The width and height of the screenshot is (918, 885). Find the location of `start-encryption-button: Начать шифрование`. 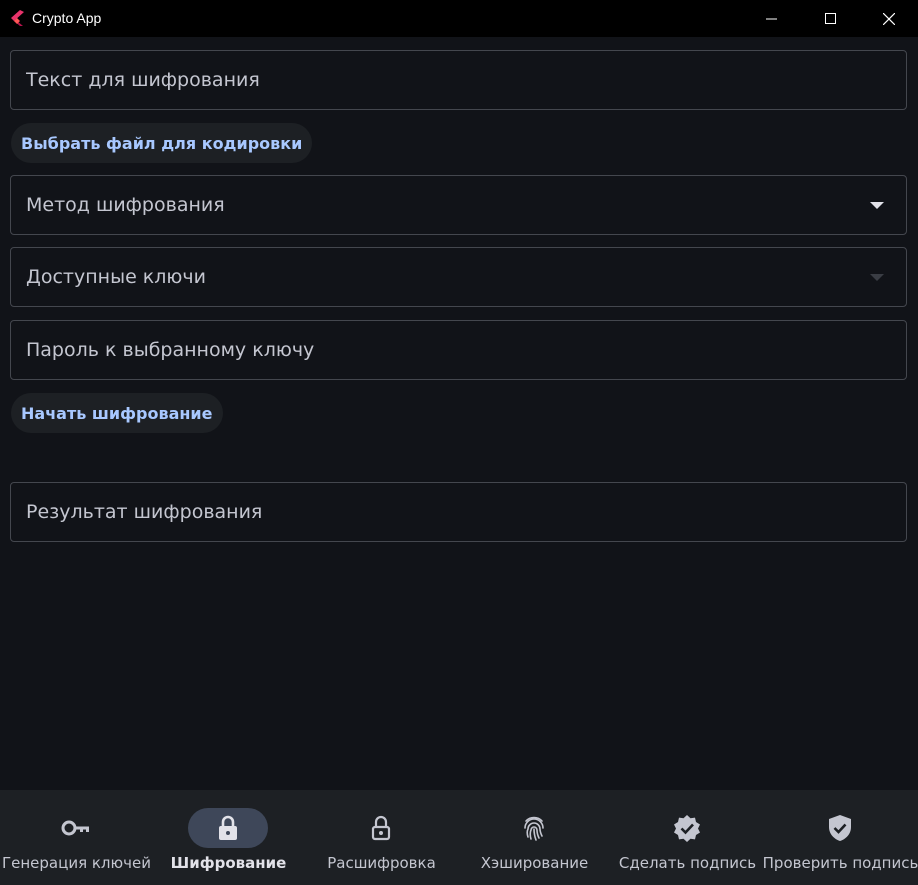

start-encryption-button: Начать шифрование is located at coordinates (117, 413).